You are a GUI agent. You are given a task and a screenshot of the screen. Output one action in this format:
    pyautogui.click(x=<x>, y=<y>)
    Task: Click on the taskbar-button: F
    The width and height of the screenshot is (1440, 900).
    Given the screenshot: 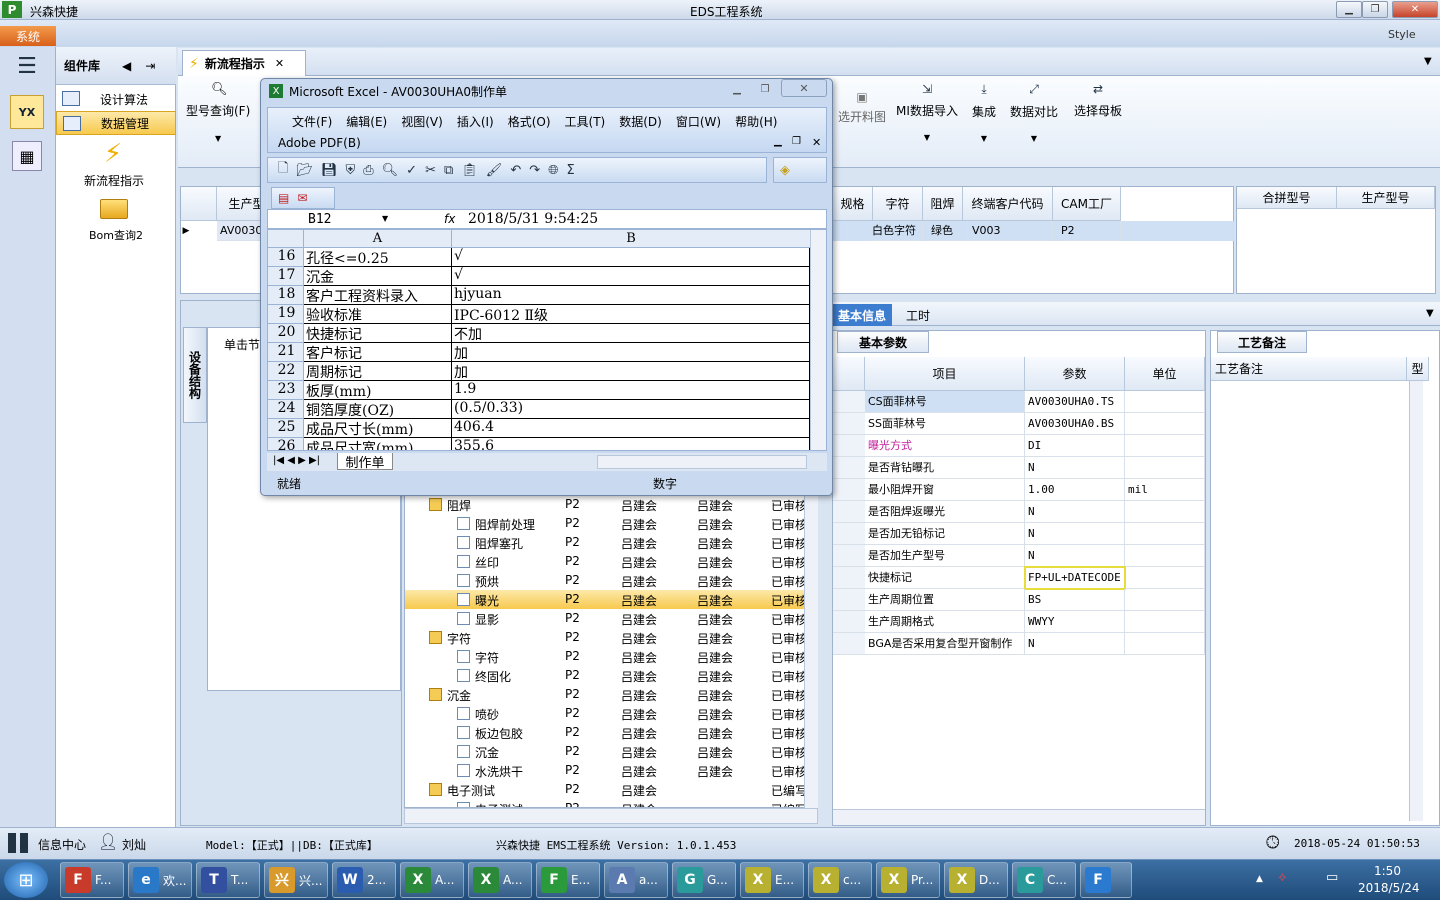 What is the action you would take?
    pyautogui.click(x=1106, y=880)
    